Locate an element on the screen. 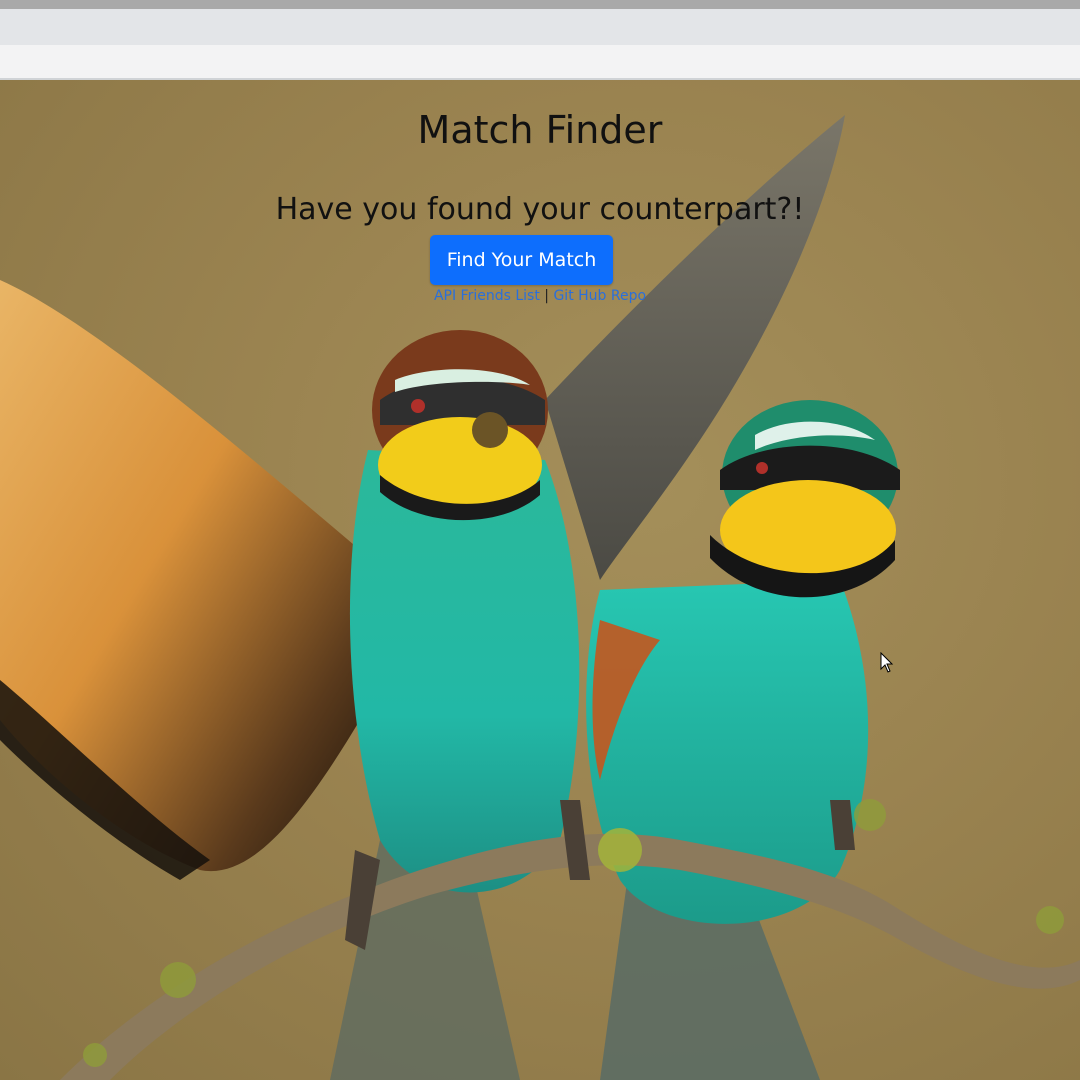  api-friends-list-link: API Friends List is located at coordinates (487, 296).